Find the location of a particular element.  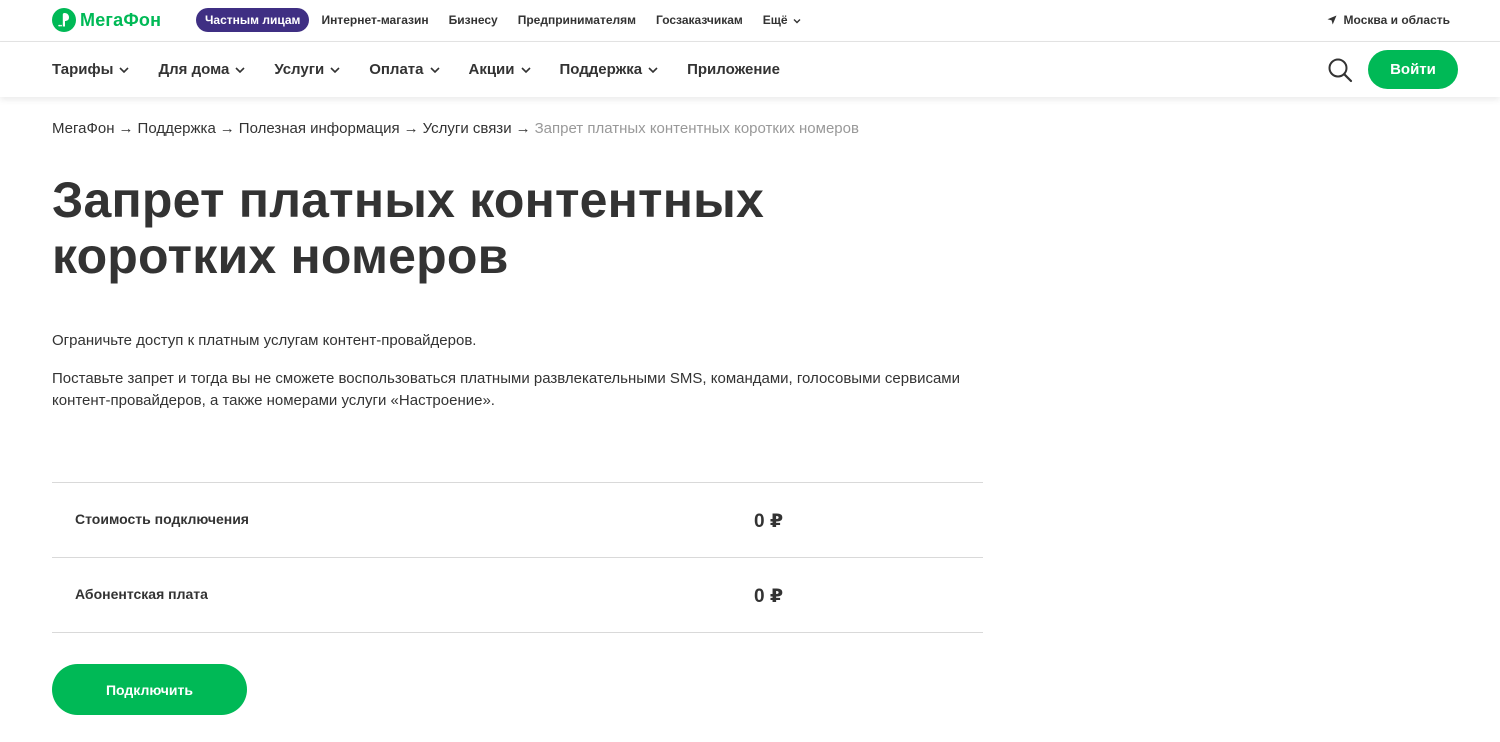

nav-app: Приложение is located at coordinates (733, 69).